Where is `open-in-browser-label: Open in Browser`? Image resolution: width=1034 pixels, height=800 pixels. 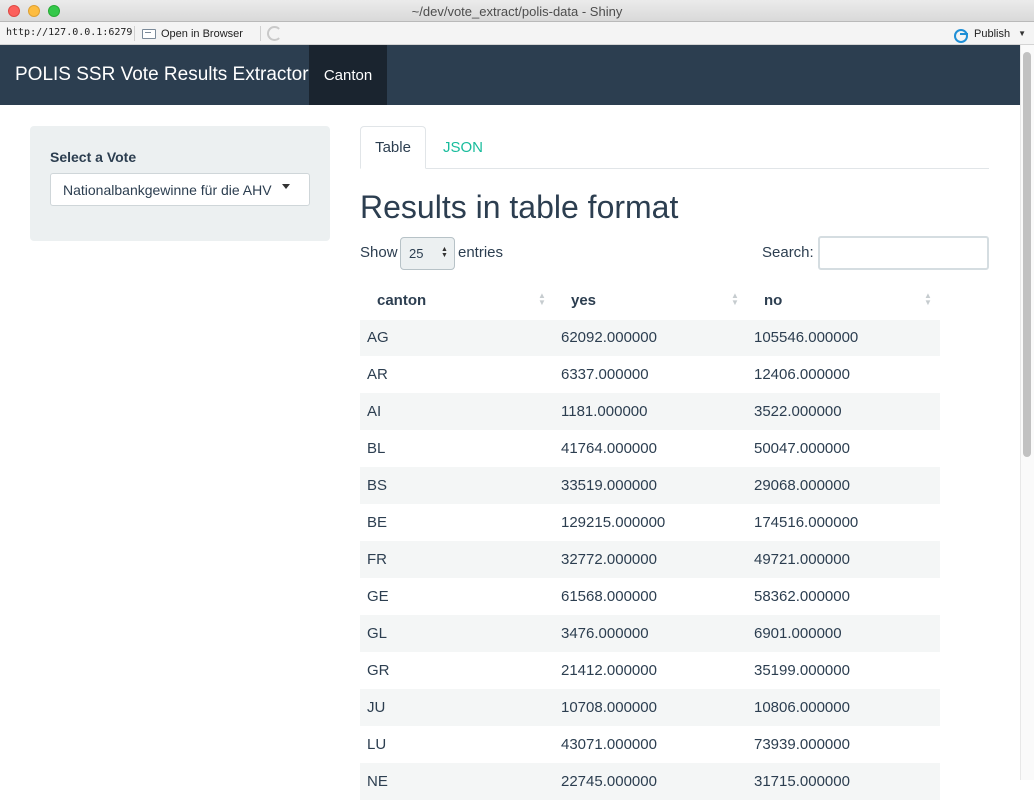
open-in-browser-label: Open in Browser is located at coordinates (202, 33).